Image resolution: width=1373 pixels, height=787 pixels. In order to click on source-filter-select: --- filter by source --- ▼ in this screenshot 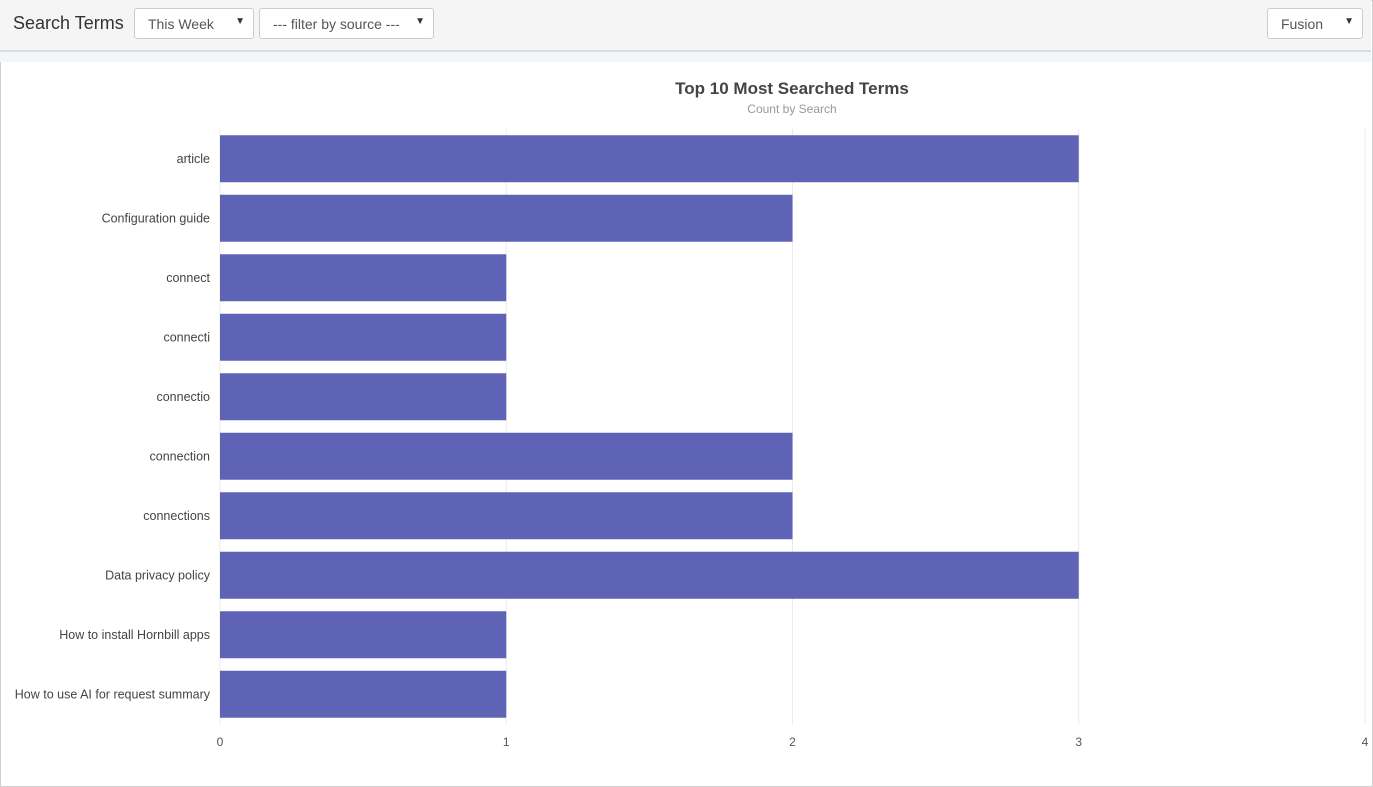, I will do `click(346, 23)`.